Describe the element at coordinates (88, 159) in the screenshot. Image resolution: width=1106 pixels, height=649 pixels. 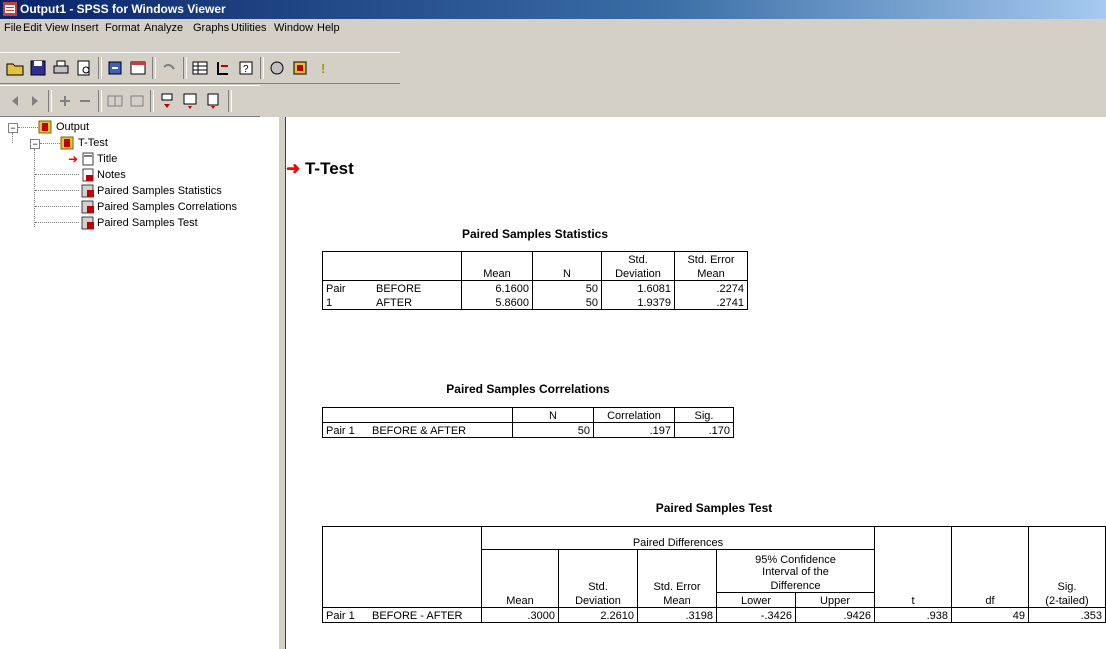
I see `title-icon` at that location.